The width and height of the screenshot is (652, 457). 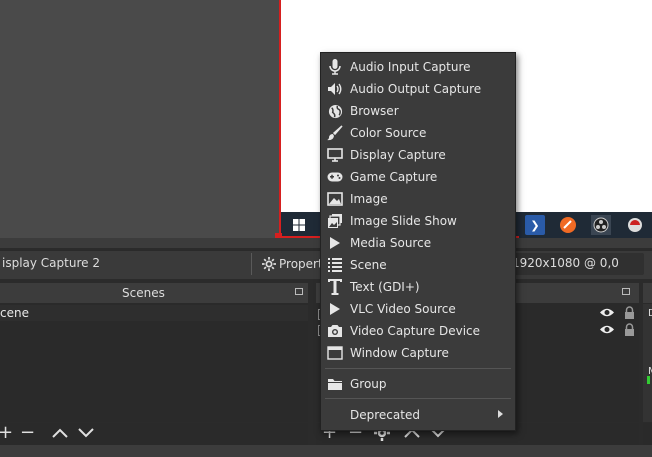 What do you see at coordinates (391, 243) in the screenshot?
I see `menu-item-label: Media Source` at bounding box center [391, 243].